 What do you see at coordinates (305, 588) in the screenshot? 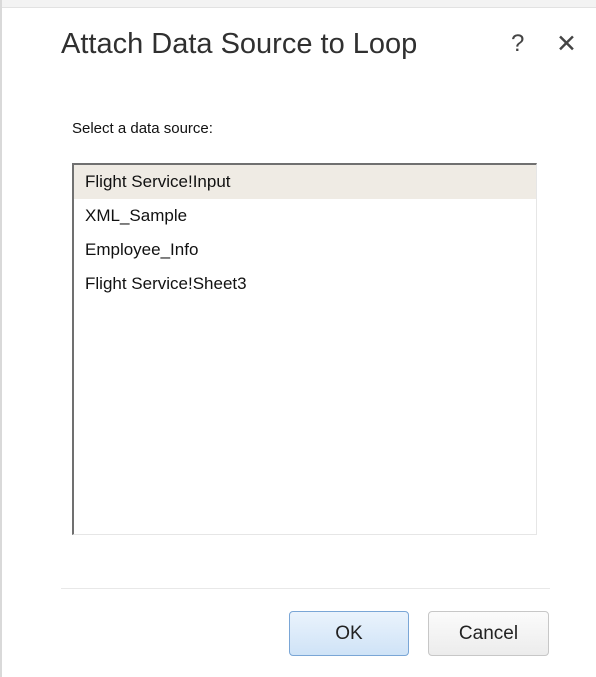
I see `footer-divider` at bounding box center [305, 588].